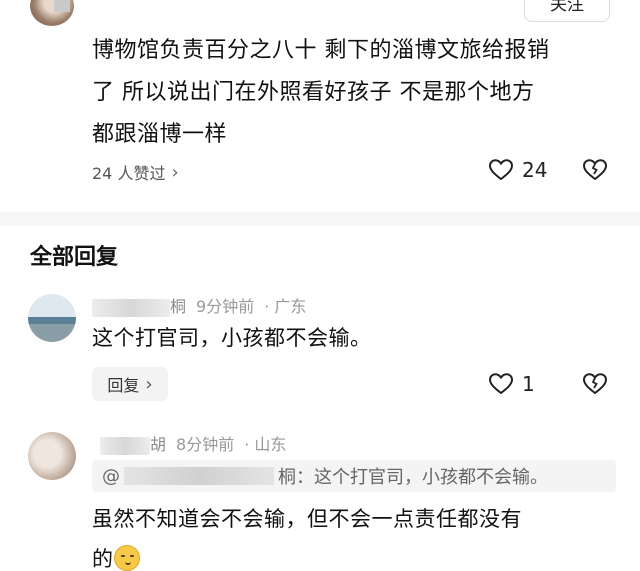 Image resolution: width=640 pixels, height=571 pixels. What do you see at coordinates (232, 338) in the screenshot?
I see `reply-text: 这个打官司，小孩都不会输。` at bounding box center [232, 338].